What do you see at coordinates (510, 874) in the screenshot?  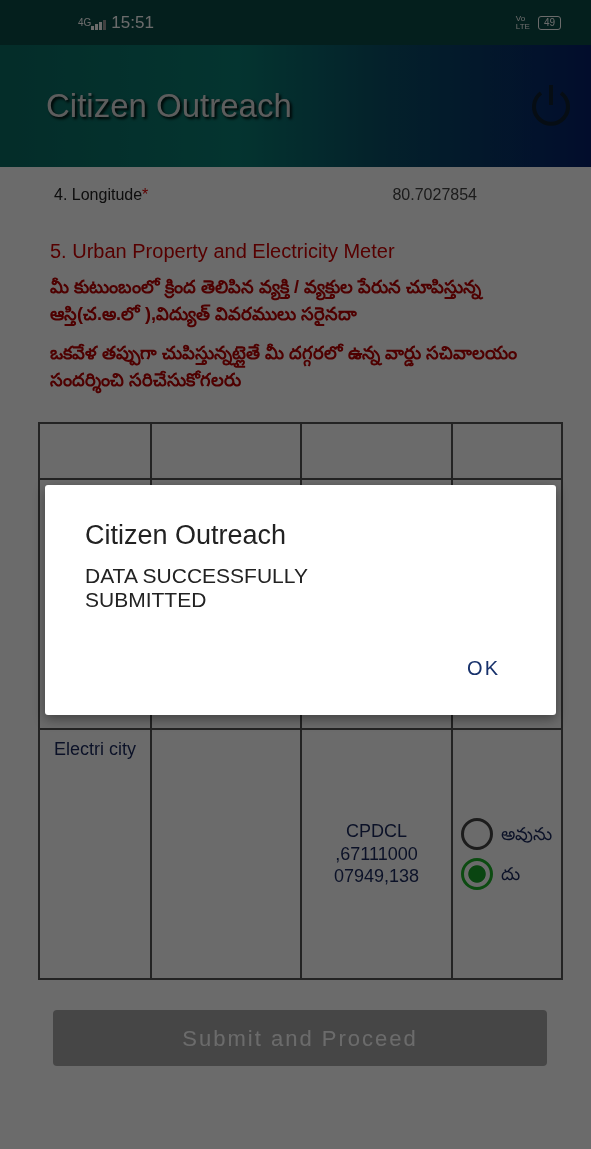 I see `radio-label: దు` at bounding box center [510, 874].